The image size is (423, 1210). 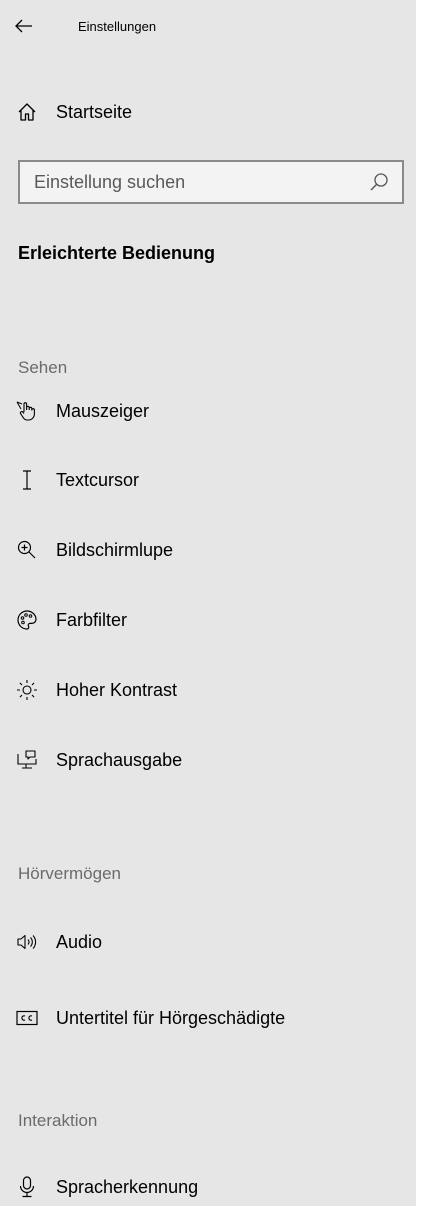 I want to click on nav-item-startseite: Startseite, so click(x=208, y=112).